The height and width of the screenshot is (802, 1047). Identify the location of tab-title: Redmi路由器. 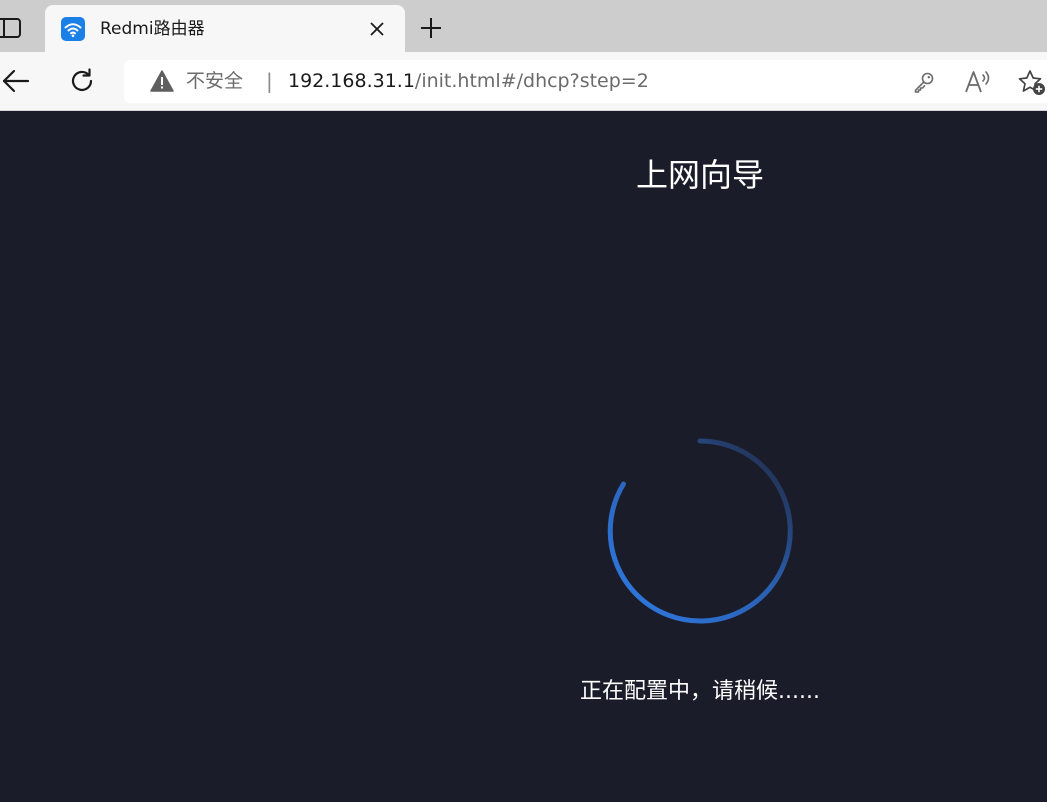
(152, 29).